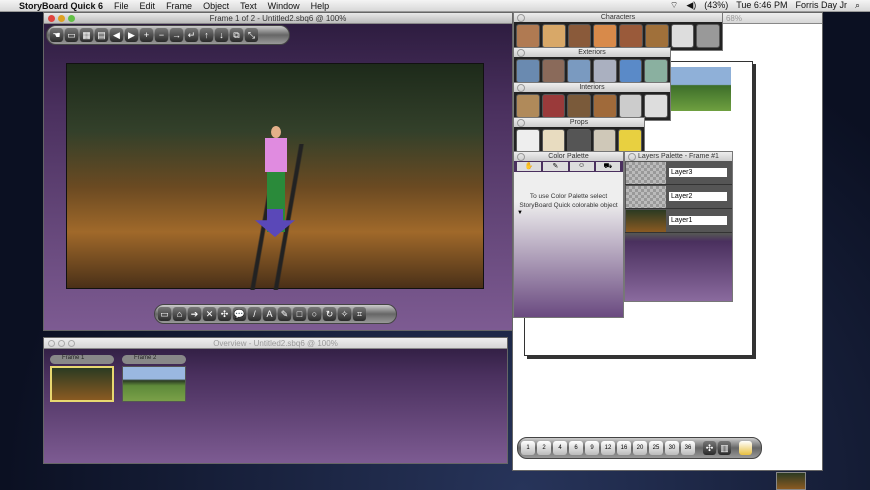  What do you see at coordinates (709, 448) in the screenshot?
I see `arrange-icon: ✣` at bounding box center [709, 448].